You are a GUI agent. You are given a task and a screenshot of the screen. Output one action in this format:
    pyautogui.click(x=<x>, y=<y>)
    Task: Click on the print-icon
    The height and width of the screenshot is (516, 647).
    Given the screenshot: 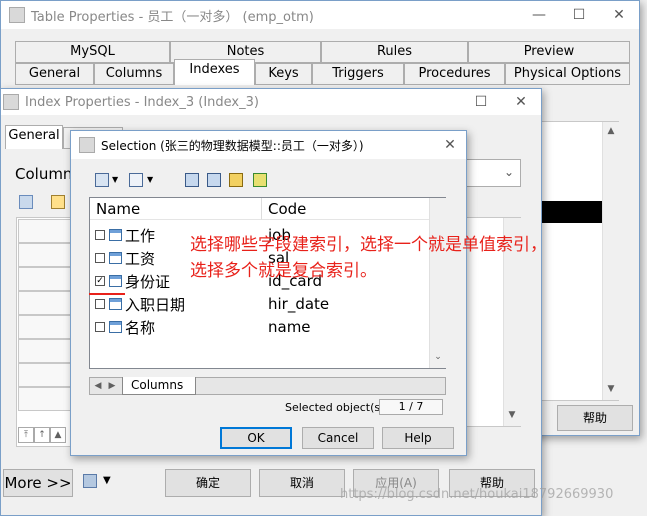 What is the action you would take?
    pyautogui.click(x=90, y=481)
    